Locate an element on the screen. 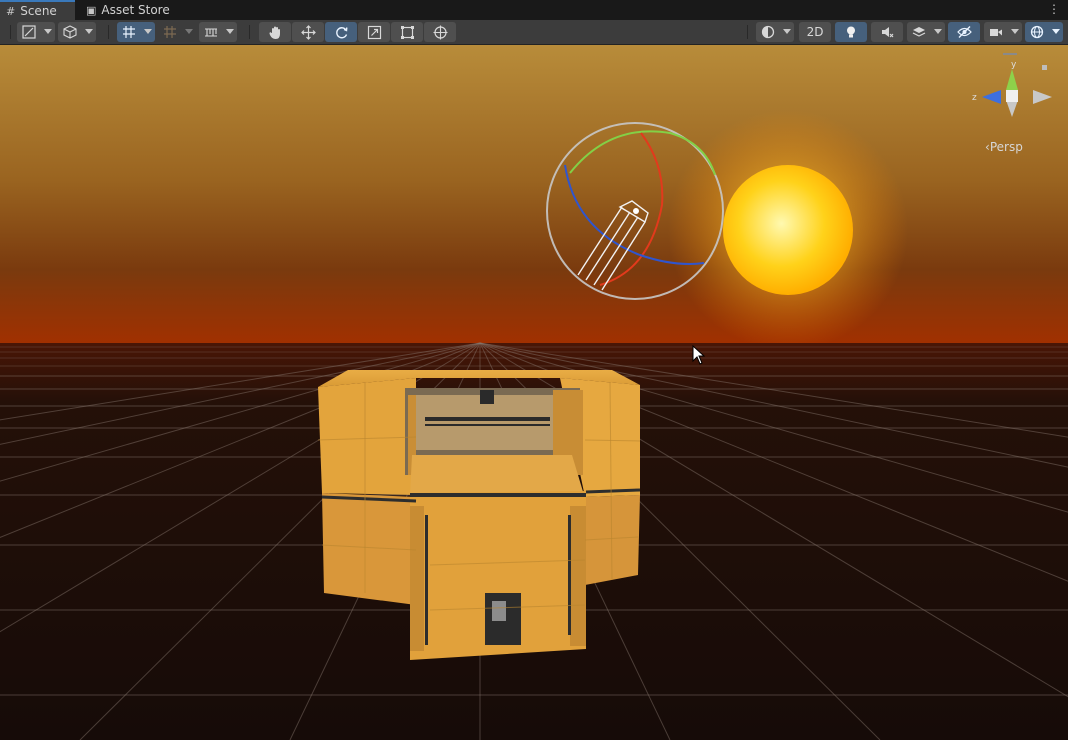 The width and height of the screenshot is (1068, 740). projection-label-text: Persp is located at coordinates (1006, 147).